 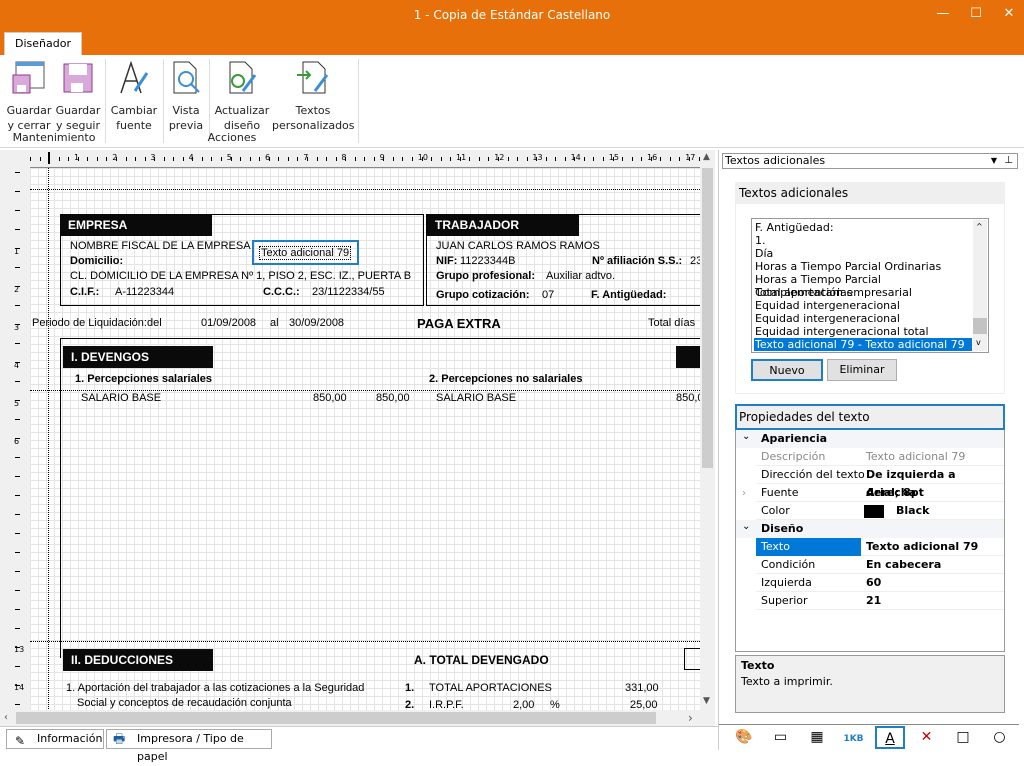 I want to click on scroll-right-icon: ›, so click(x=690, y=718).